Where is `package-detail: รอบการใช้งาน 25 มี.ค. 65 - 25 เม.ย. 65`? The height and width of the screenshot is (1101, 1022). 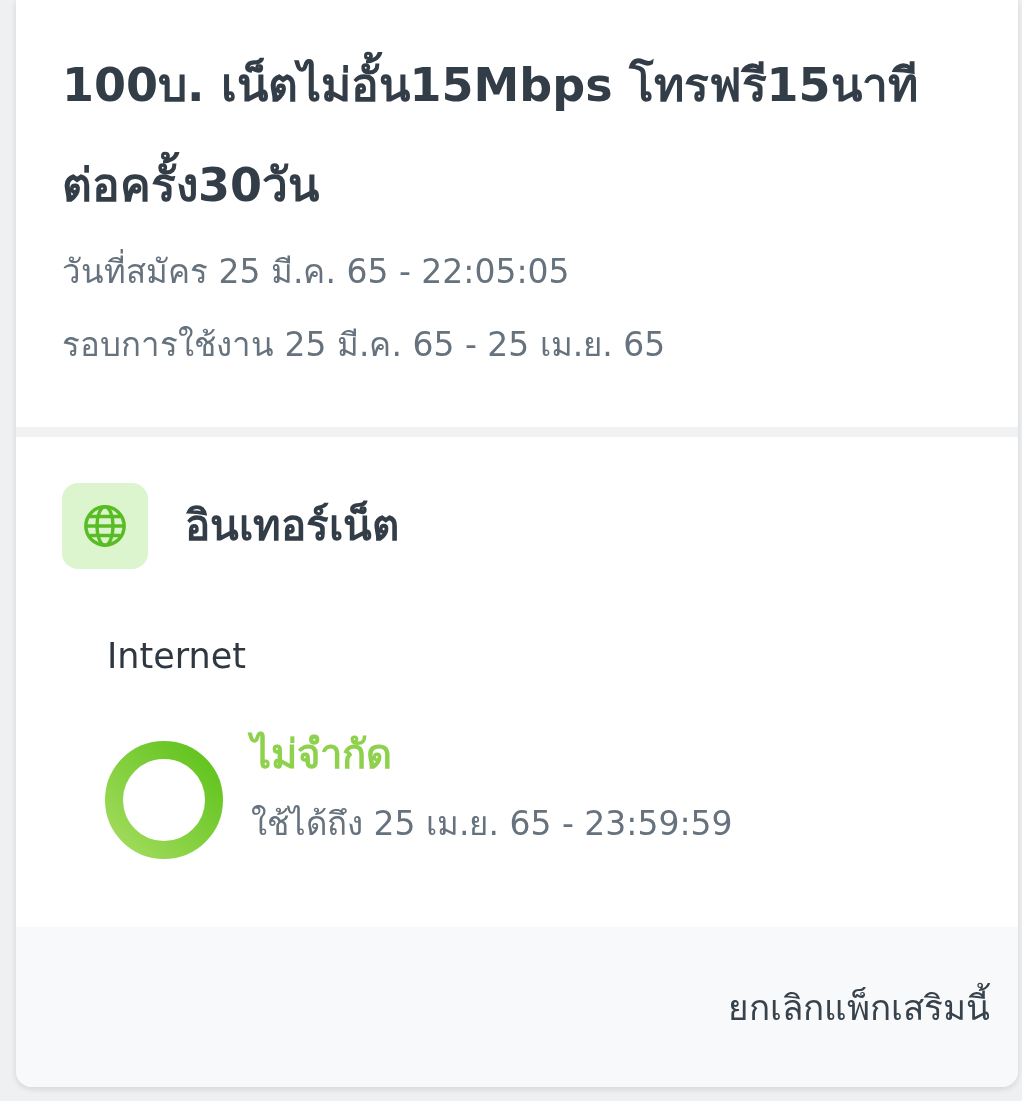 package-detail: รอบการใช้งาน 25 มี.ค. 65 - 25 เม.ย. 65 is located at coordinates (364, 345).